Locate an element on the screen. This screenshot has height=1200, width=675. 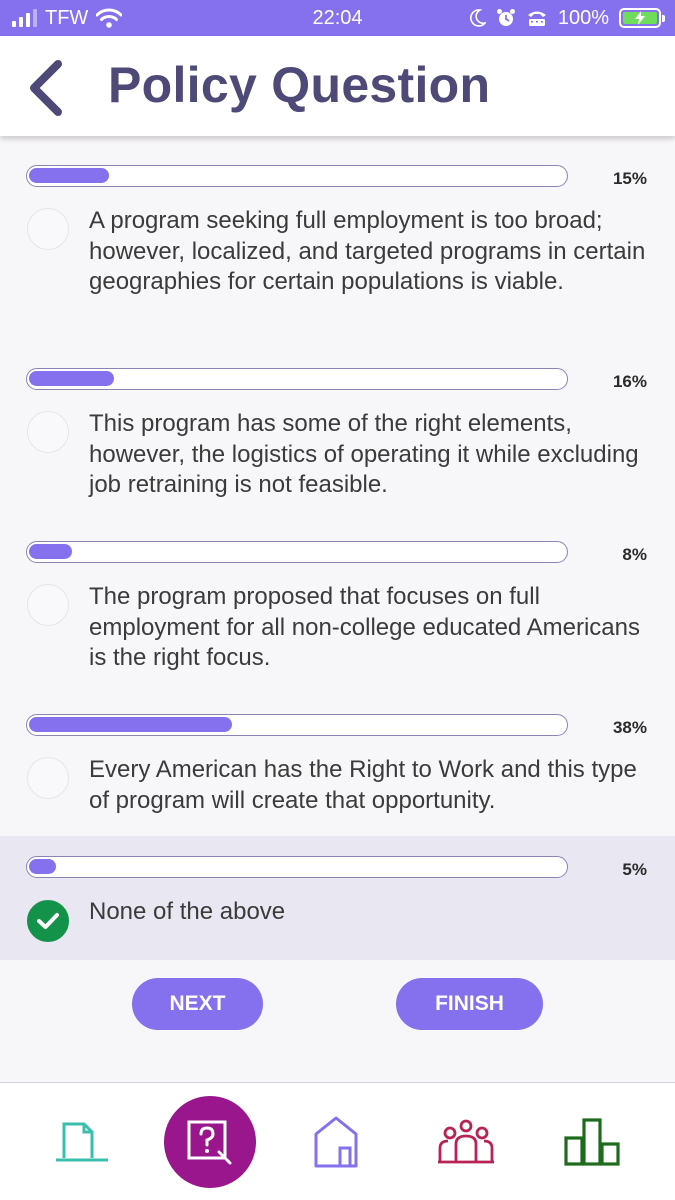
nav-item-questions is located at coordinates (210, 1141).